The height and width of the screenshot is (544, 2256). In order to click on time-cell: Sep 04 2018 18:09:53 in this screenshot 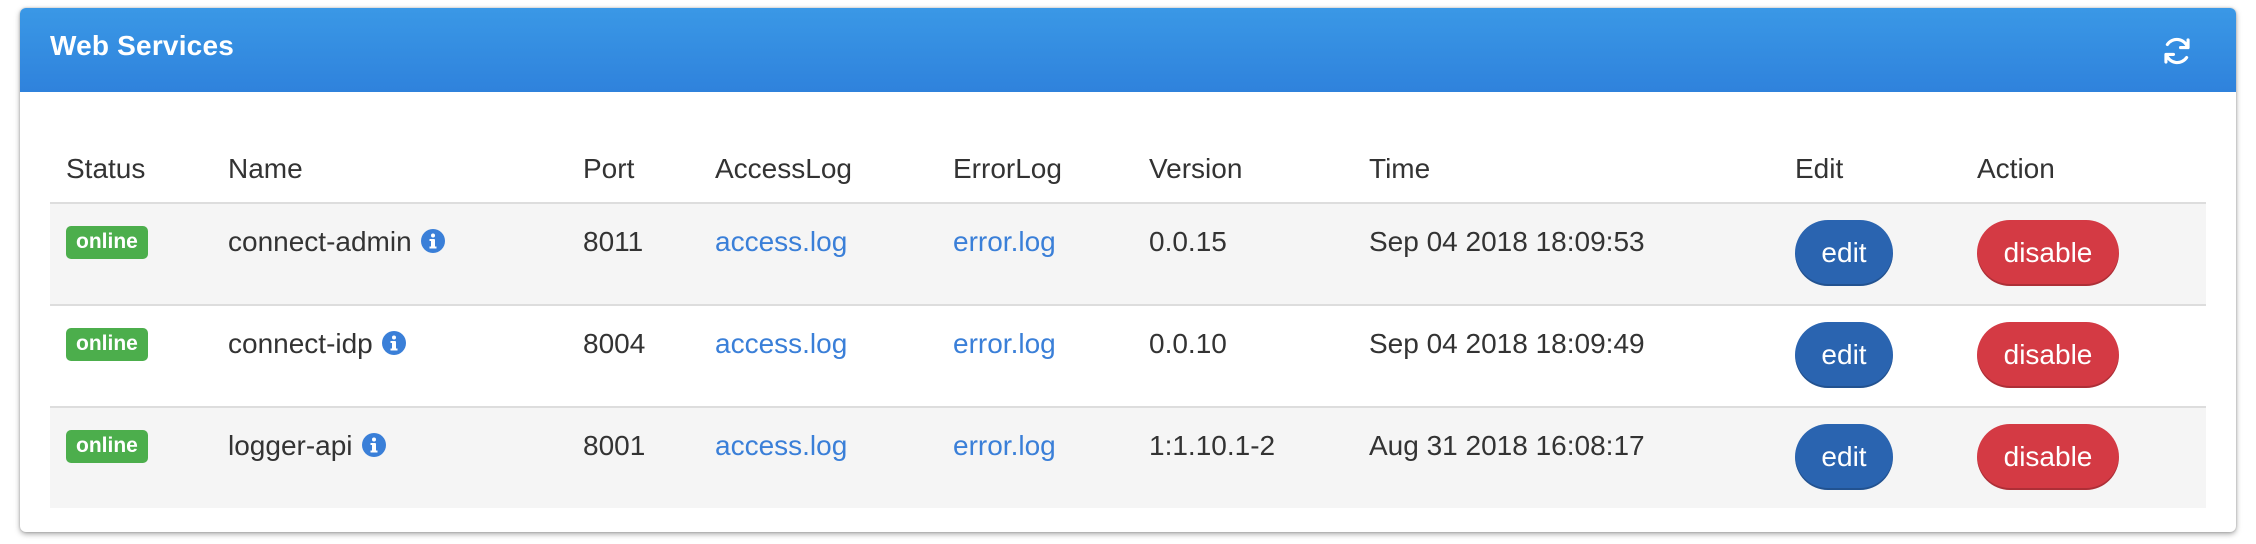, I will do `click(1566, 254)`.